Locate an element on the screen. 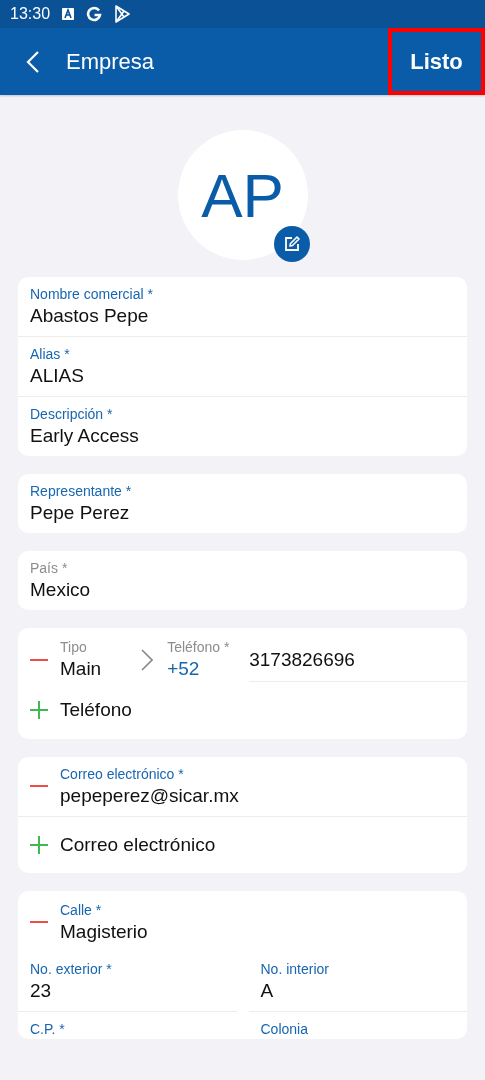 This screenshot has width=485, height=1080. form-field: No. exterior * 23 is located at coordinates (127, 982).